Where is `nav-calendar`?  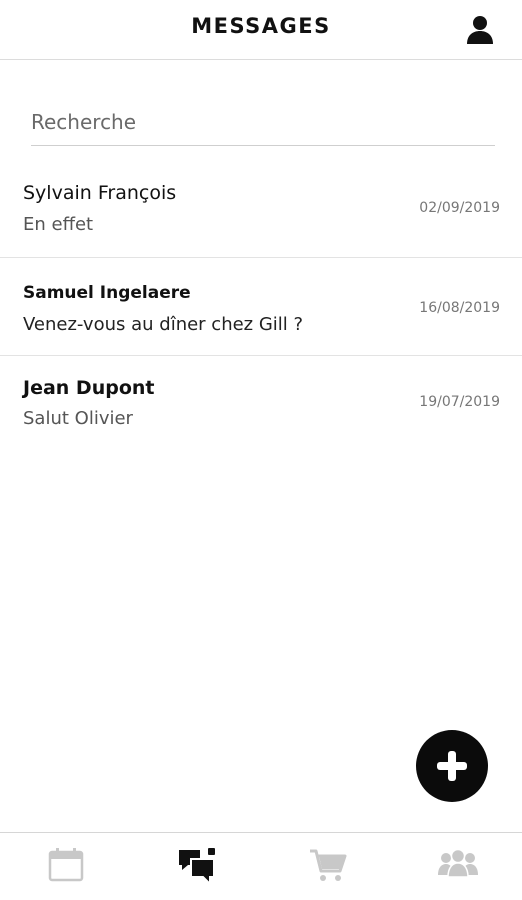
nav-calendar is located at coordinates (66, 867).